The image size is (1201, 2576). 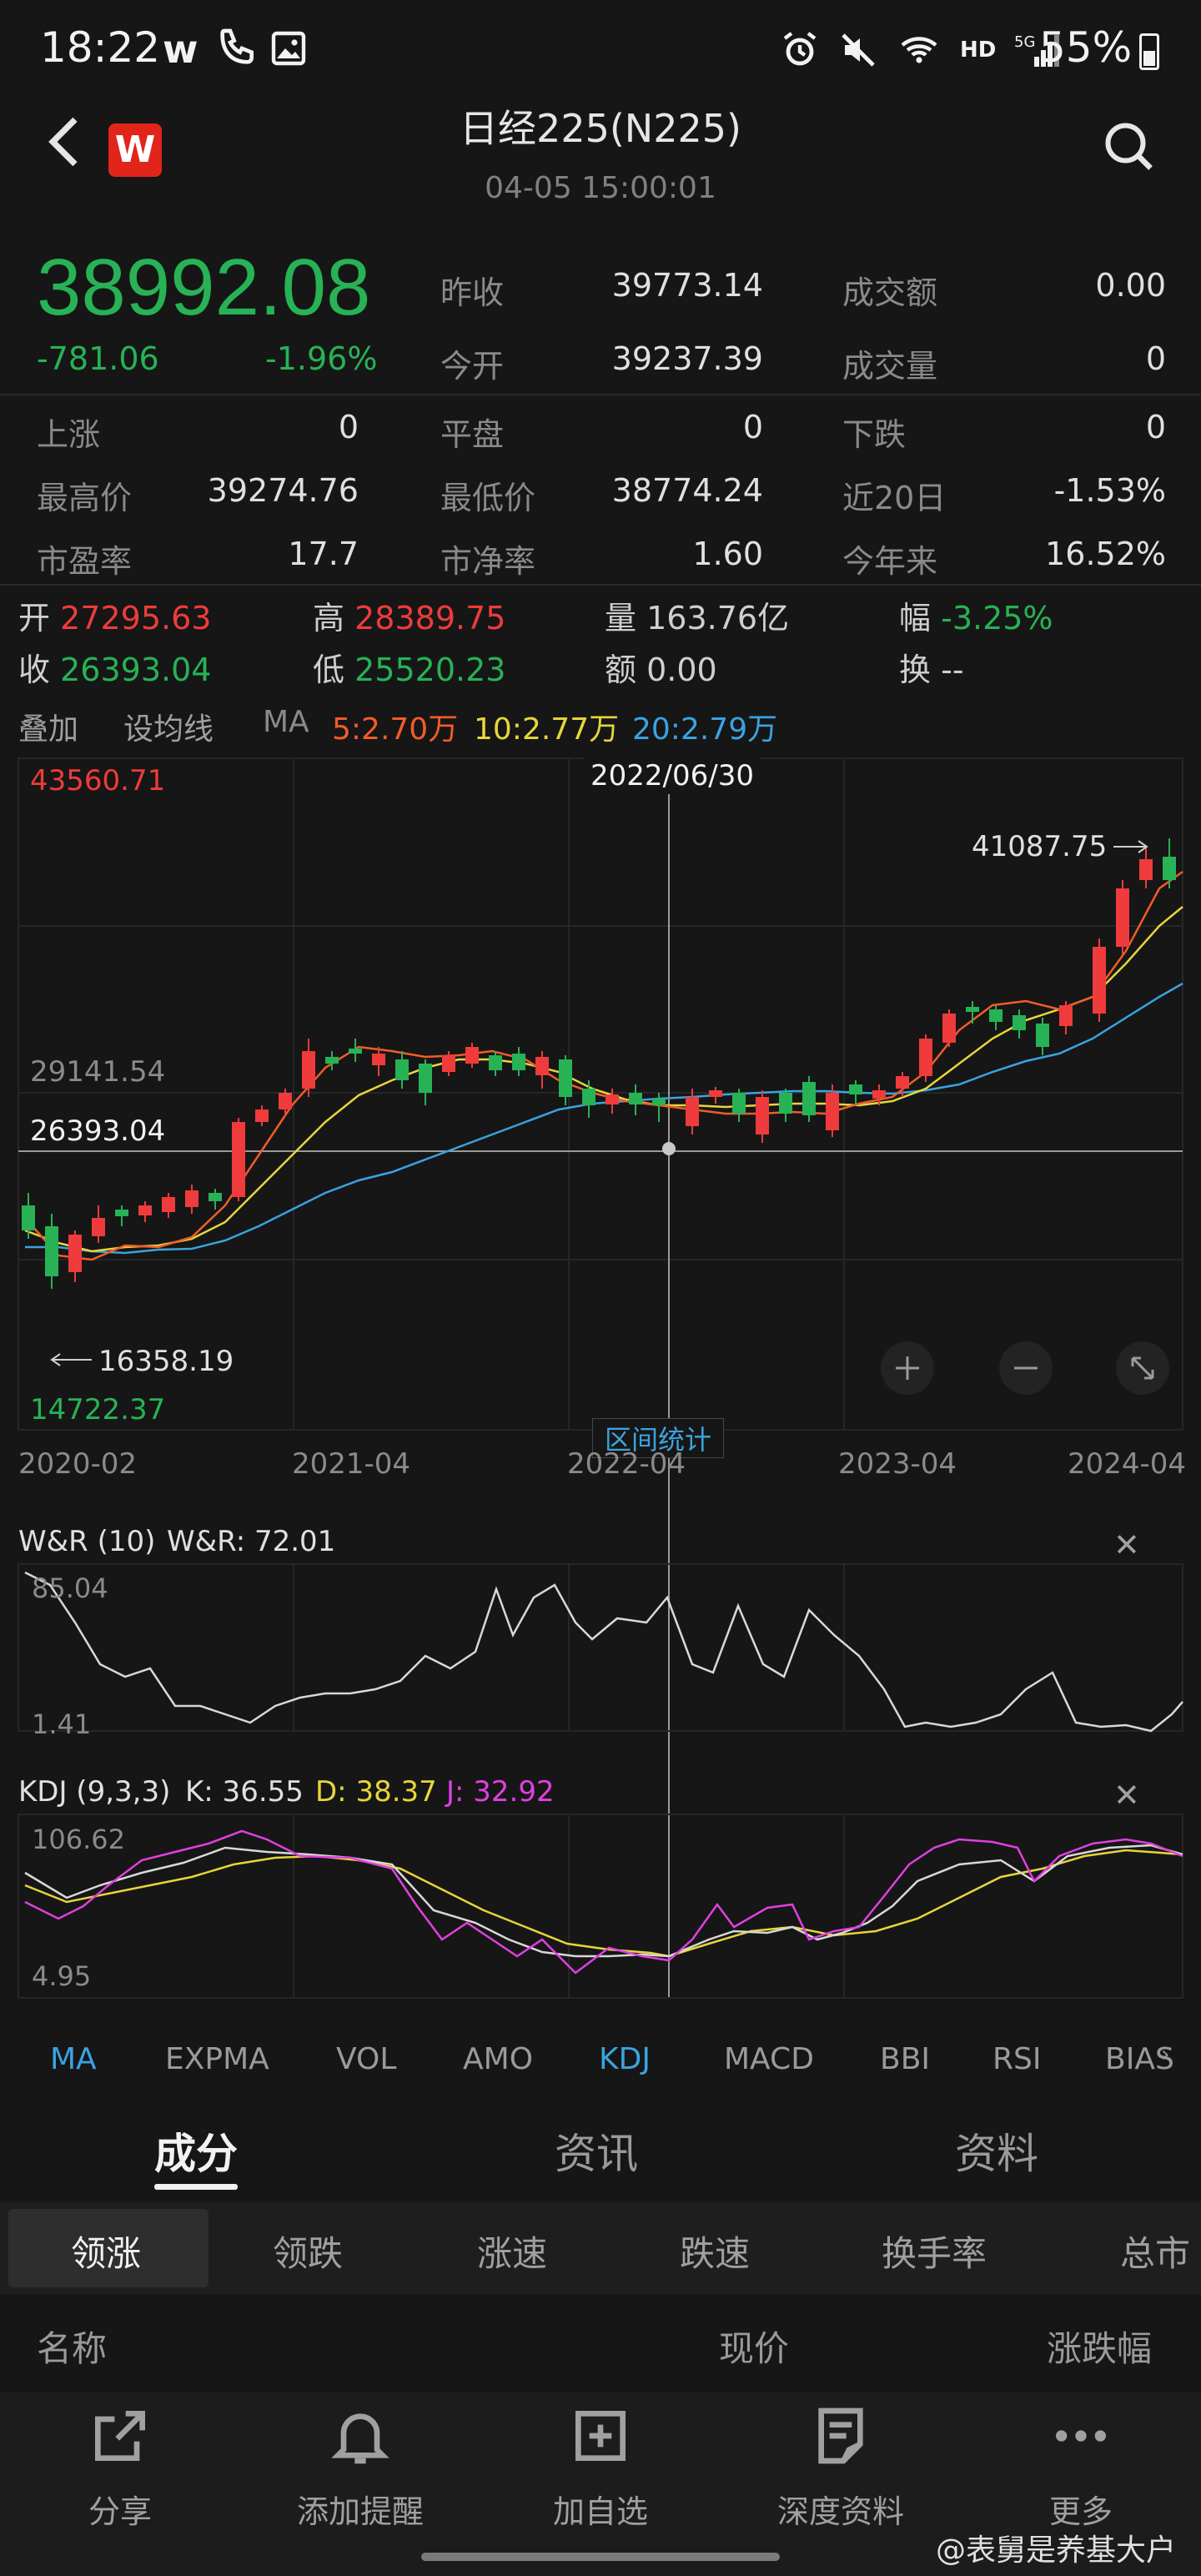 What do you see at coordinates (997, 2151) in the screenshot?
I see `tab-profile: 资料` at bounding box center [997, 2151].